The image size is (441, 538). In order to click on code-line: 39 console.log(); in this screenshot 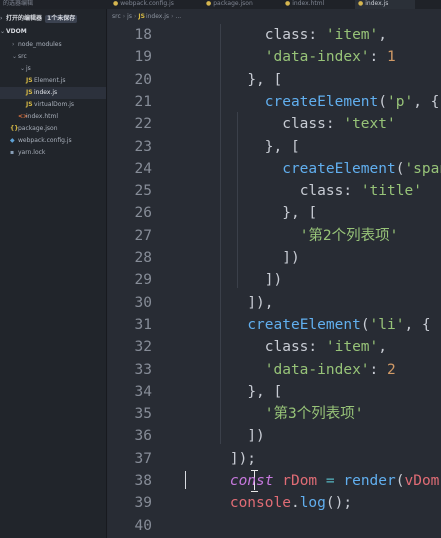, I will do `click(274, 503)`.